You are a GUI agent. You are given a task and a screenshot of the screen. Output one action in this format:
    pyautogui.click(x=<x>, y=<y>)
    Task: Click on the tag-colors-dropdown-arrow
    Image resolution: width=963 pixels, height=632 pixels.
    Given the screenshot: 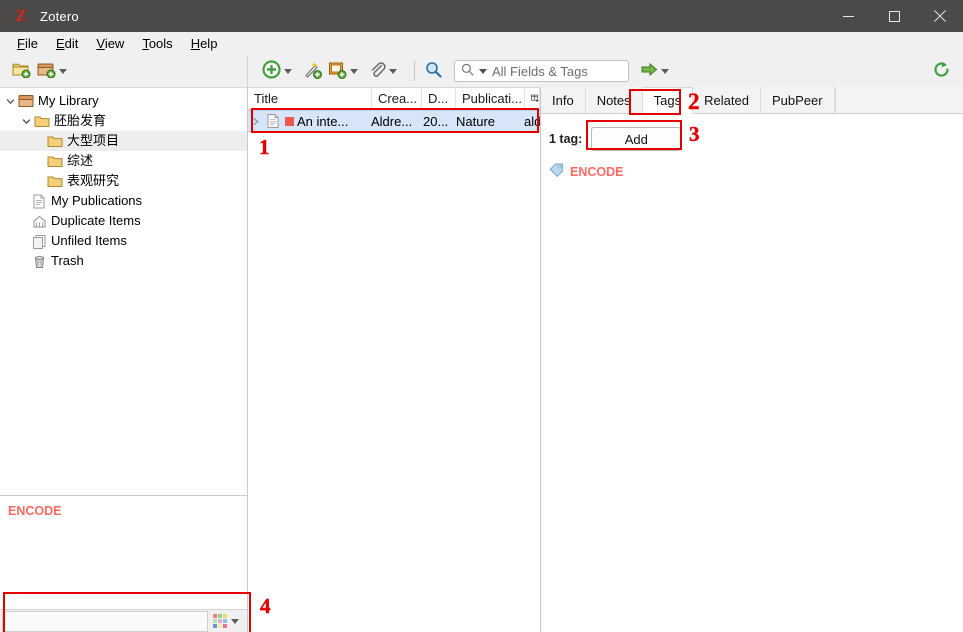 What is the action you would take?
    pyautogui.click(x=234, y=621)
    